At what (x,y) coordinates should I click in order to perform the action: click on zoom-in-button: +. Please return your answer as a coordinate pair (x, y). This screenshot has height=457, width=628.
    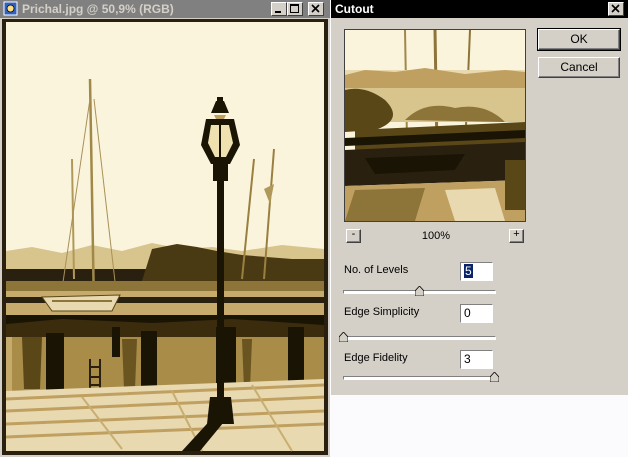
    Looking at the image, I should click on (516, 235).